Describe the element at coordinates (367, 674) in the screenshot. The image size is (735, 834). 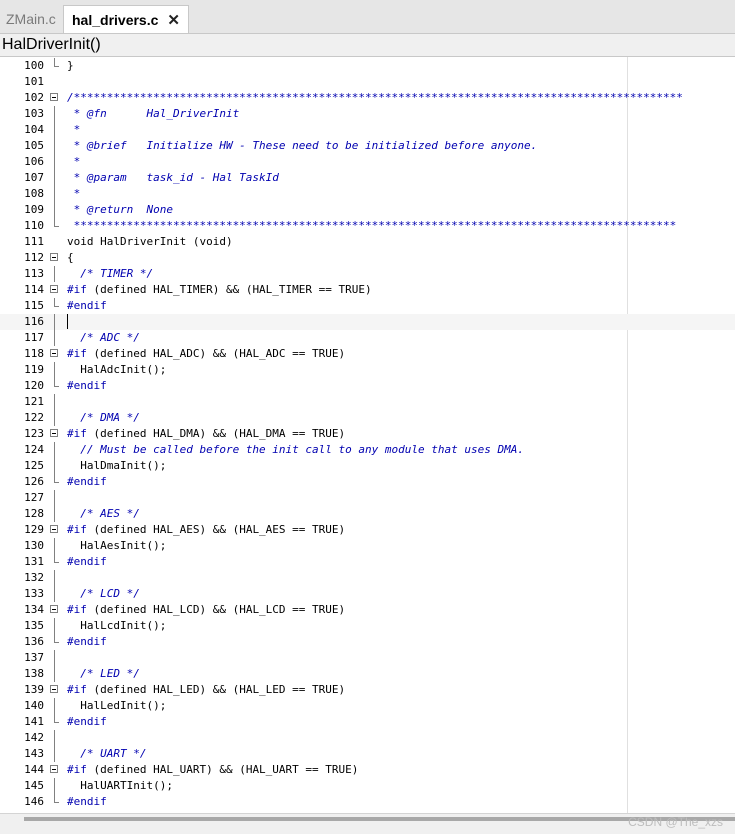
I see `code-line: 138 /* LED */` at that location.